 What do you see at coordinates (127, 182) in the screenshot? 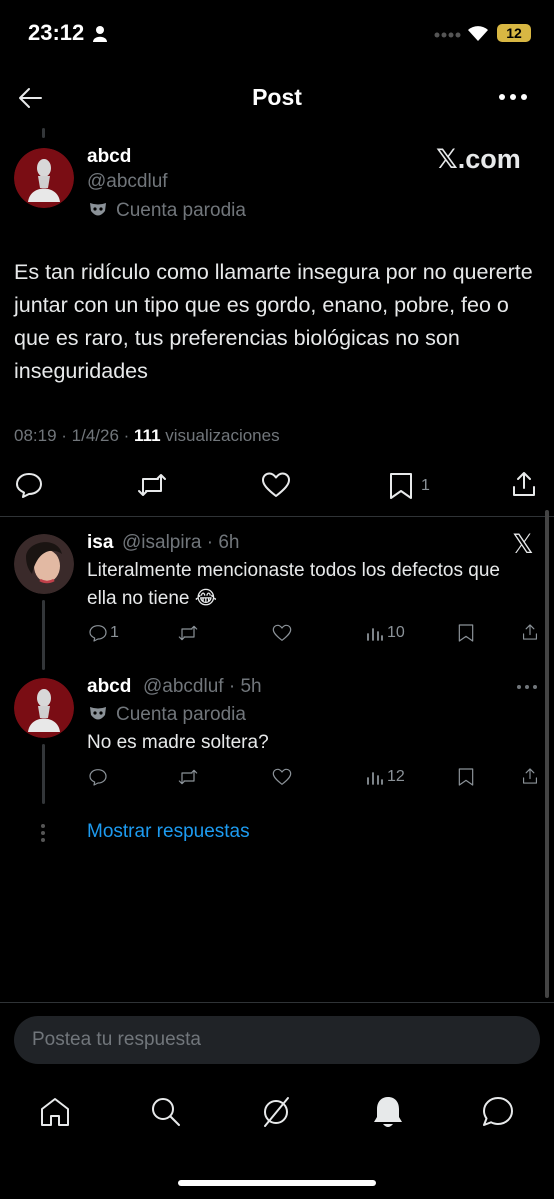
I see `author-handle: @abcdluf` at bounding box center [127, 182].